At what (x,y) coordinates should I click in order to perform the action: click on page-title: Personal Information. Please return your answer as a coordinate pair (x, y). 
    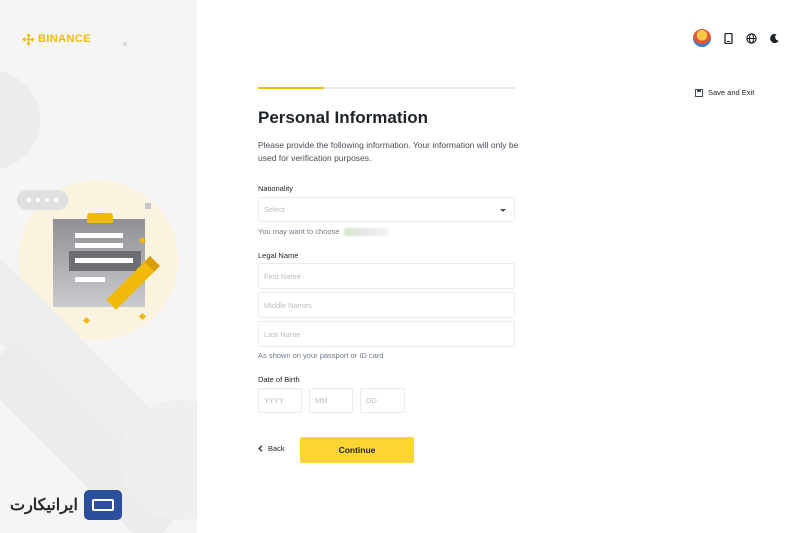
    Looking at the image, I should click on (343, 117).